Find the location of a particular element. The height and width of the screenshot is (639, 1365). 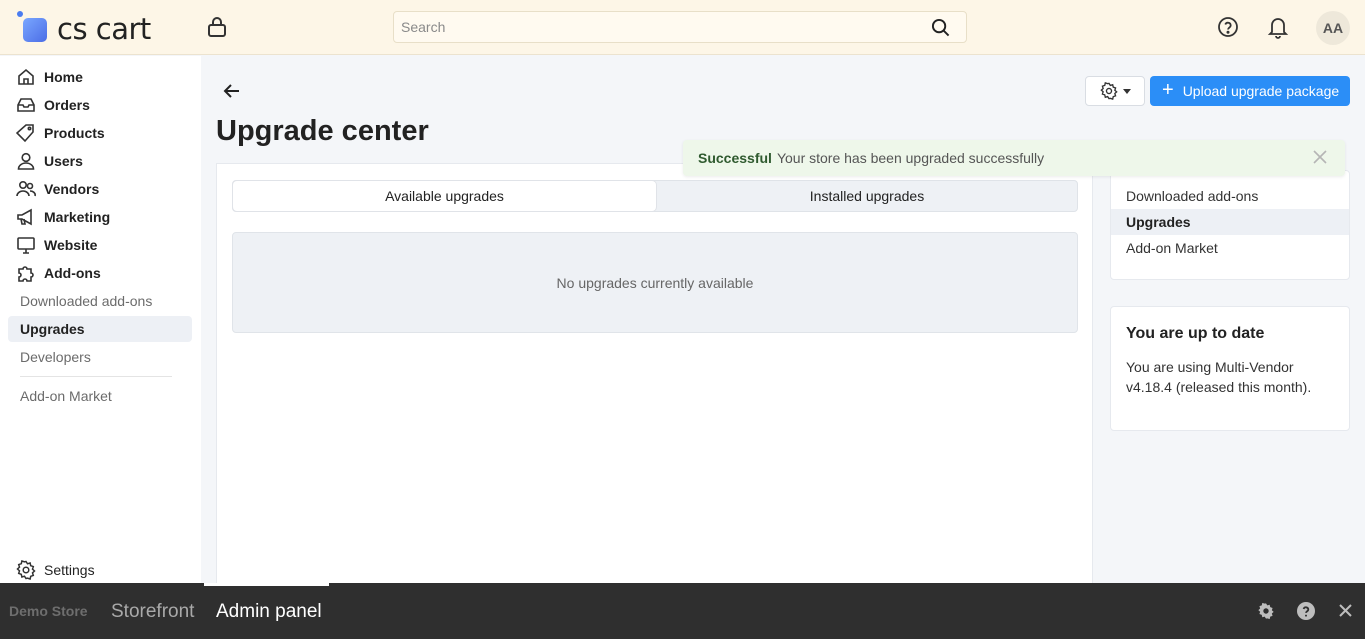

search-input is located at coordinates (654, 27).